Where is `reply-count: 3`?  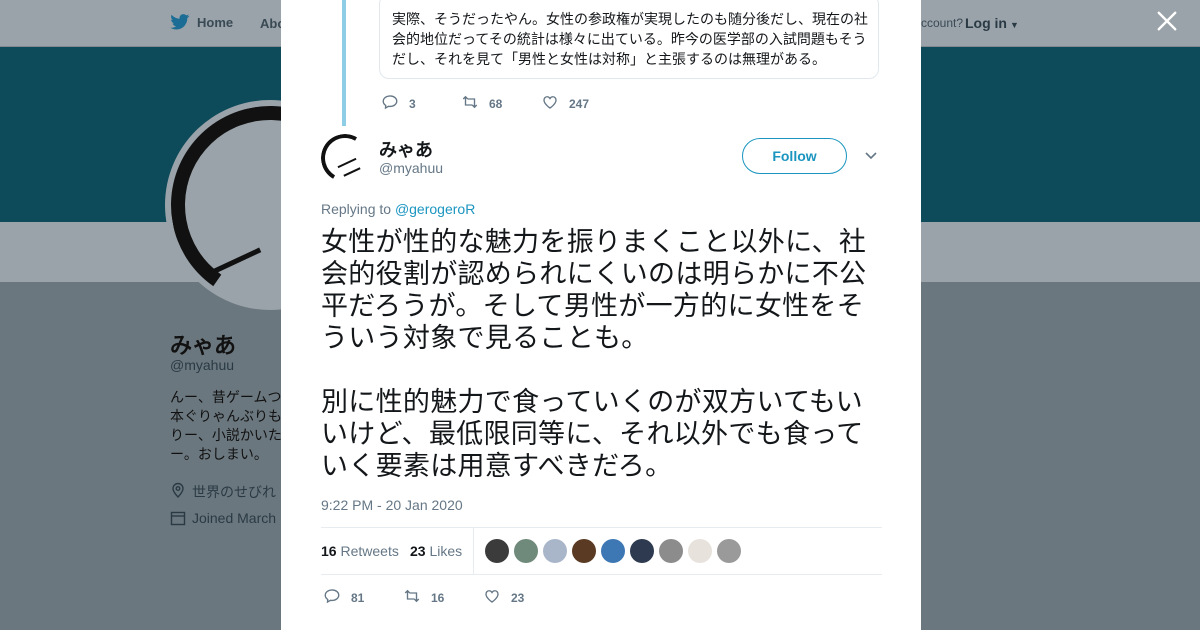
reply-count: 3 is located at coordinates (412, 103).